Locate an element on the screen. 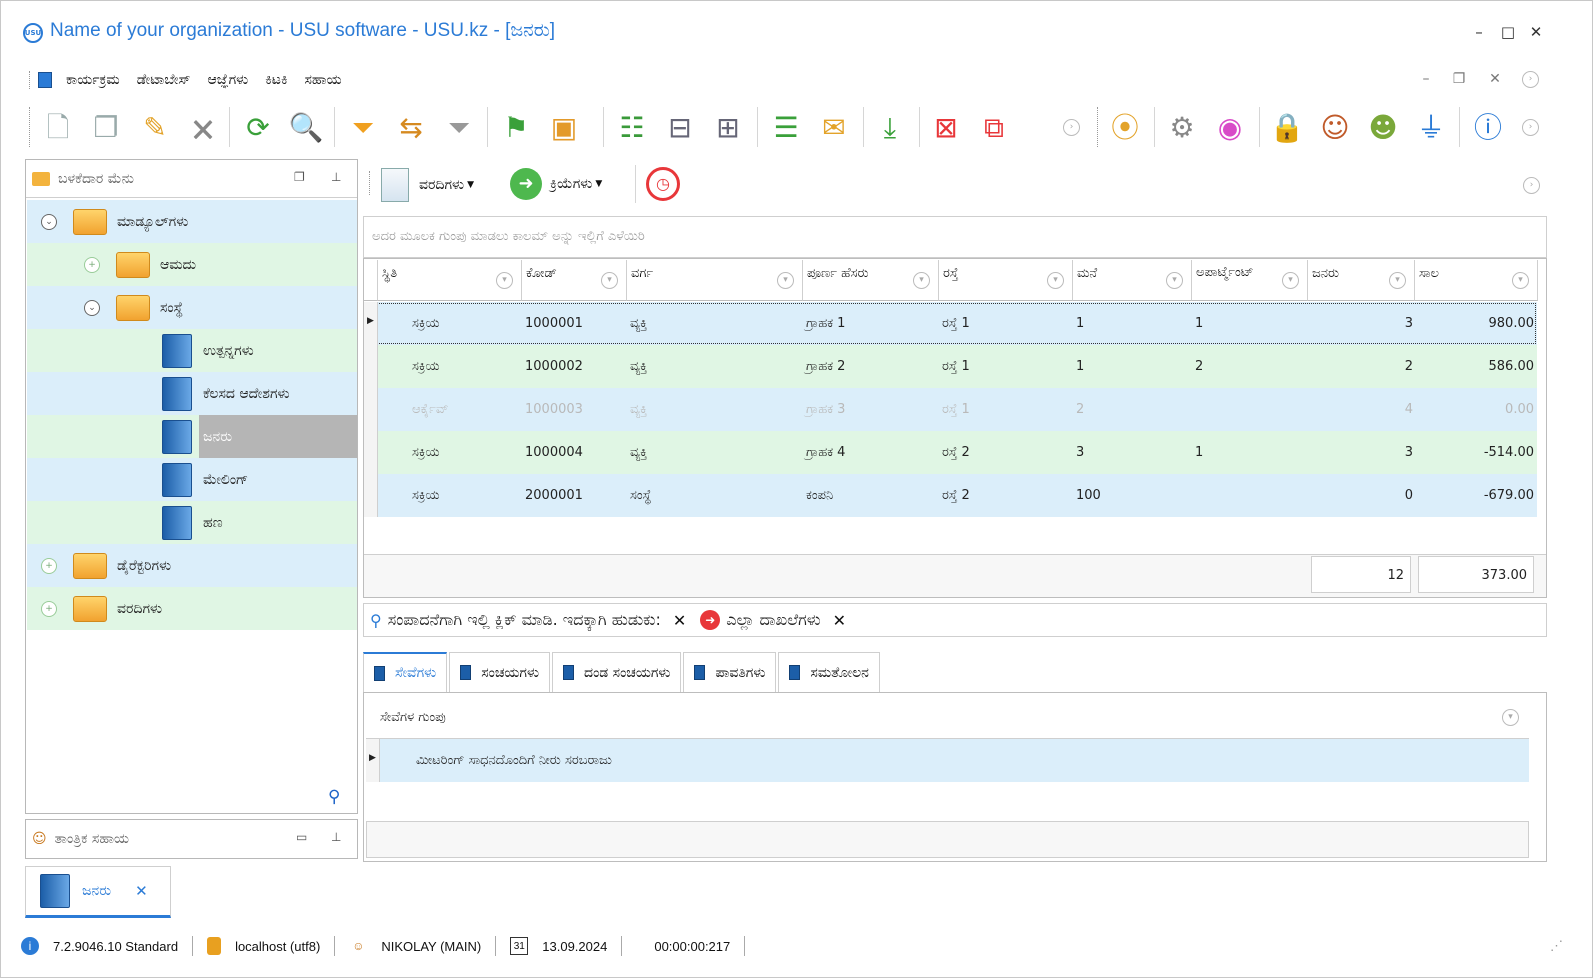 This screenshot has width=1593, height=978. menu-database: ಡೇಟಾಬೇಸ್ is located at coordinates (164, 80).